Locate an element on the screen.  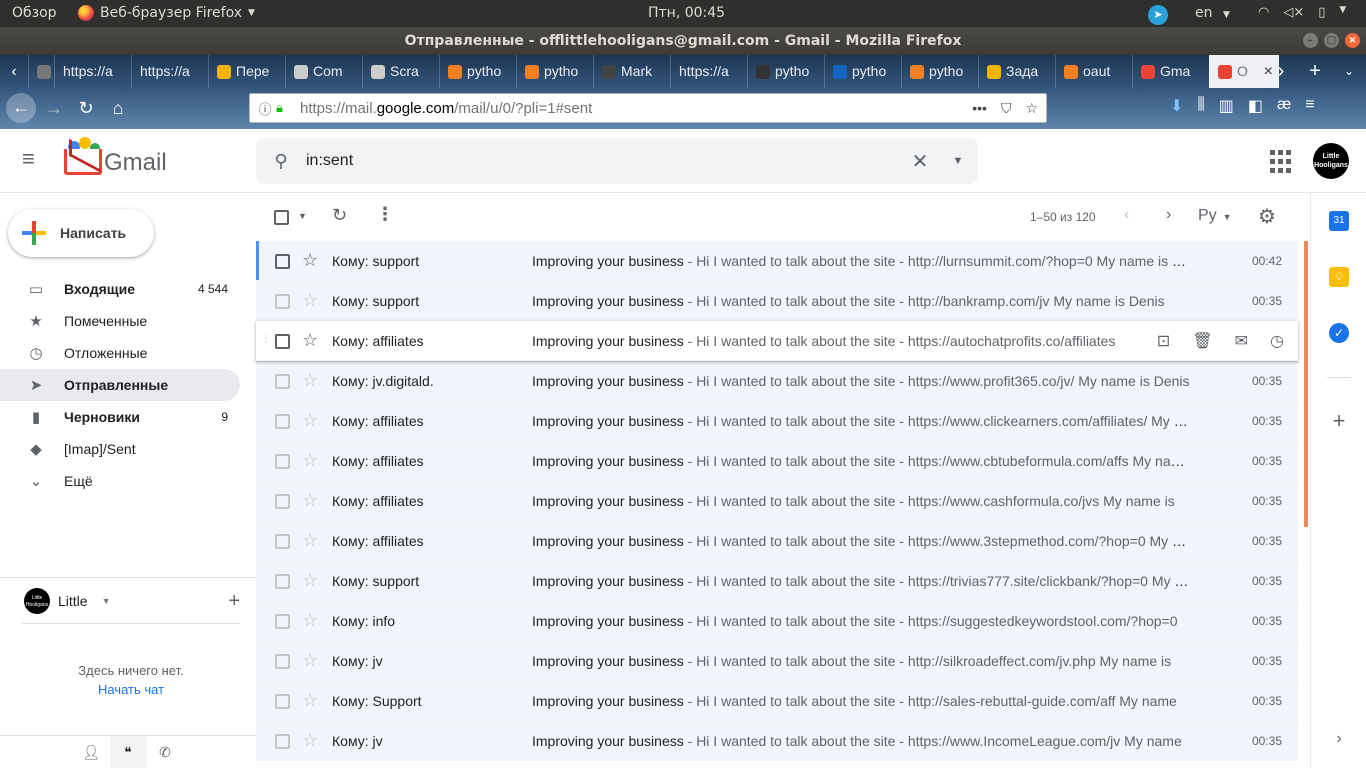
select-all-checkbox is located at coordinates (281, 217).